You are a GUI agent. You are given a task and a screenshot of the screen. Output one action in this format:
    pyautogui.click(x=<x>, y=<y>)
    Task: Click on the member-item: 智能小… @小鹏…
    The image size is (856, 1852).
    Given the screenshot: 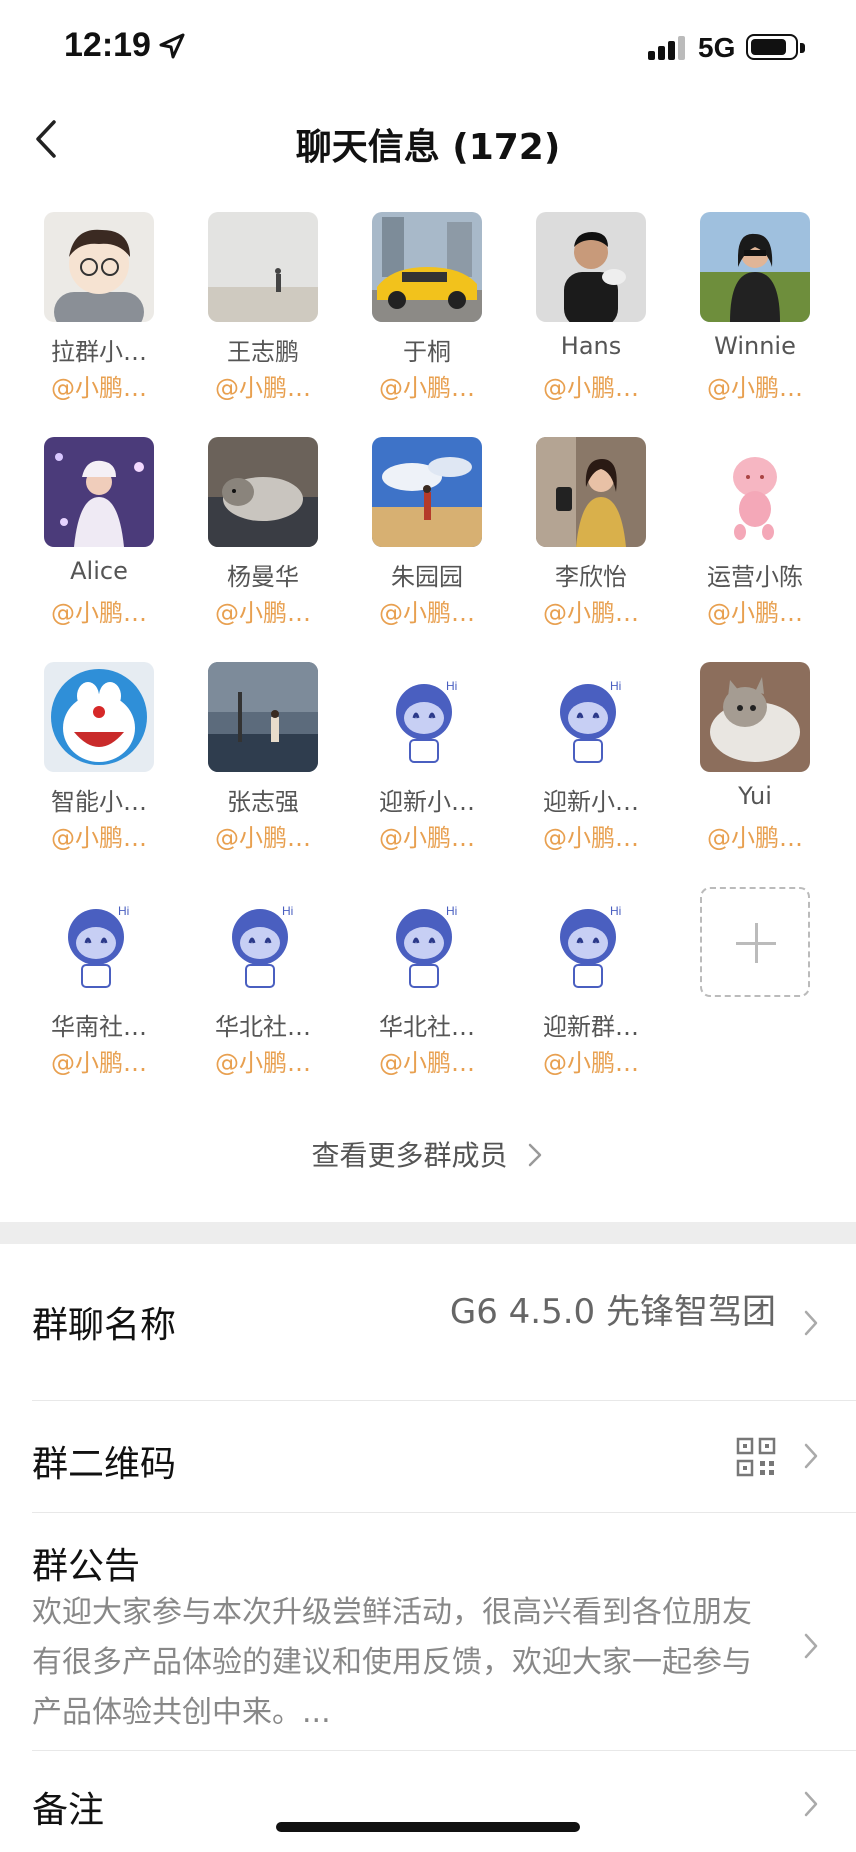 What is the action you would take?
    pyautogui.click(x=89, y=762)
    